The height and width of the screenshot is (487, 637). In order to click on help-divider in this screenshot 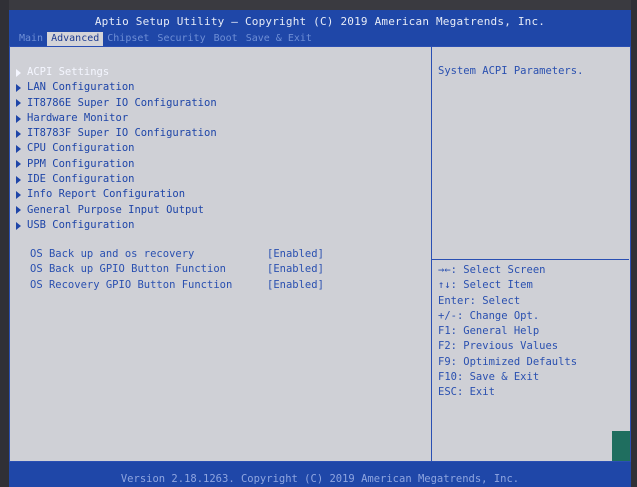, I will do `click(530, 259)`.